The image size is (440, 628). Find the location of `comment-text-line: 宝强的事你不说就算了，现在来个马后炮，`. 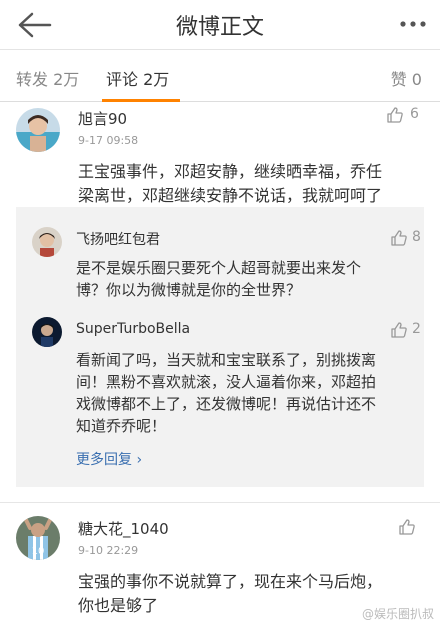

comment-text-line: 宝强的事你不说就算了，现在来个马后炮， is located at coordinates (230, 581).